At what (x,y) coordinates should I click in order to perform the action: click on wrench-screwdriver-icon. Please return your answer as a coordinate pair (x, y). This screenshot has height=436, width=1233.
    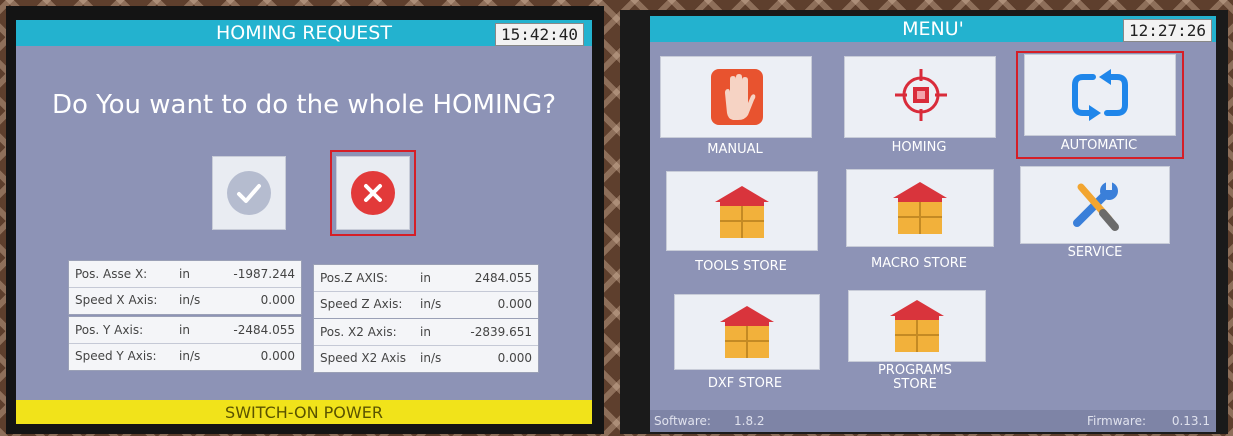
    Looking at the image, I should click on (1096, 205).